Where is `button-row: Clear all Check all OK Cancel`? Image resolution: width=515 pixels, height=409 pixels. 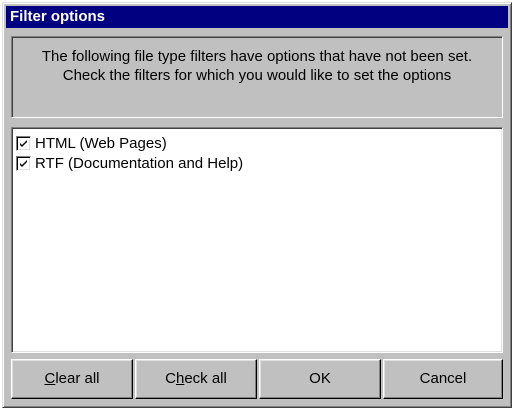 button-row: Clear all Check all OK Cancel is located at coordinates (257, 381).